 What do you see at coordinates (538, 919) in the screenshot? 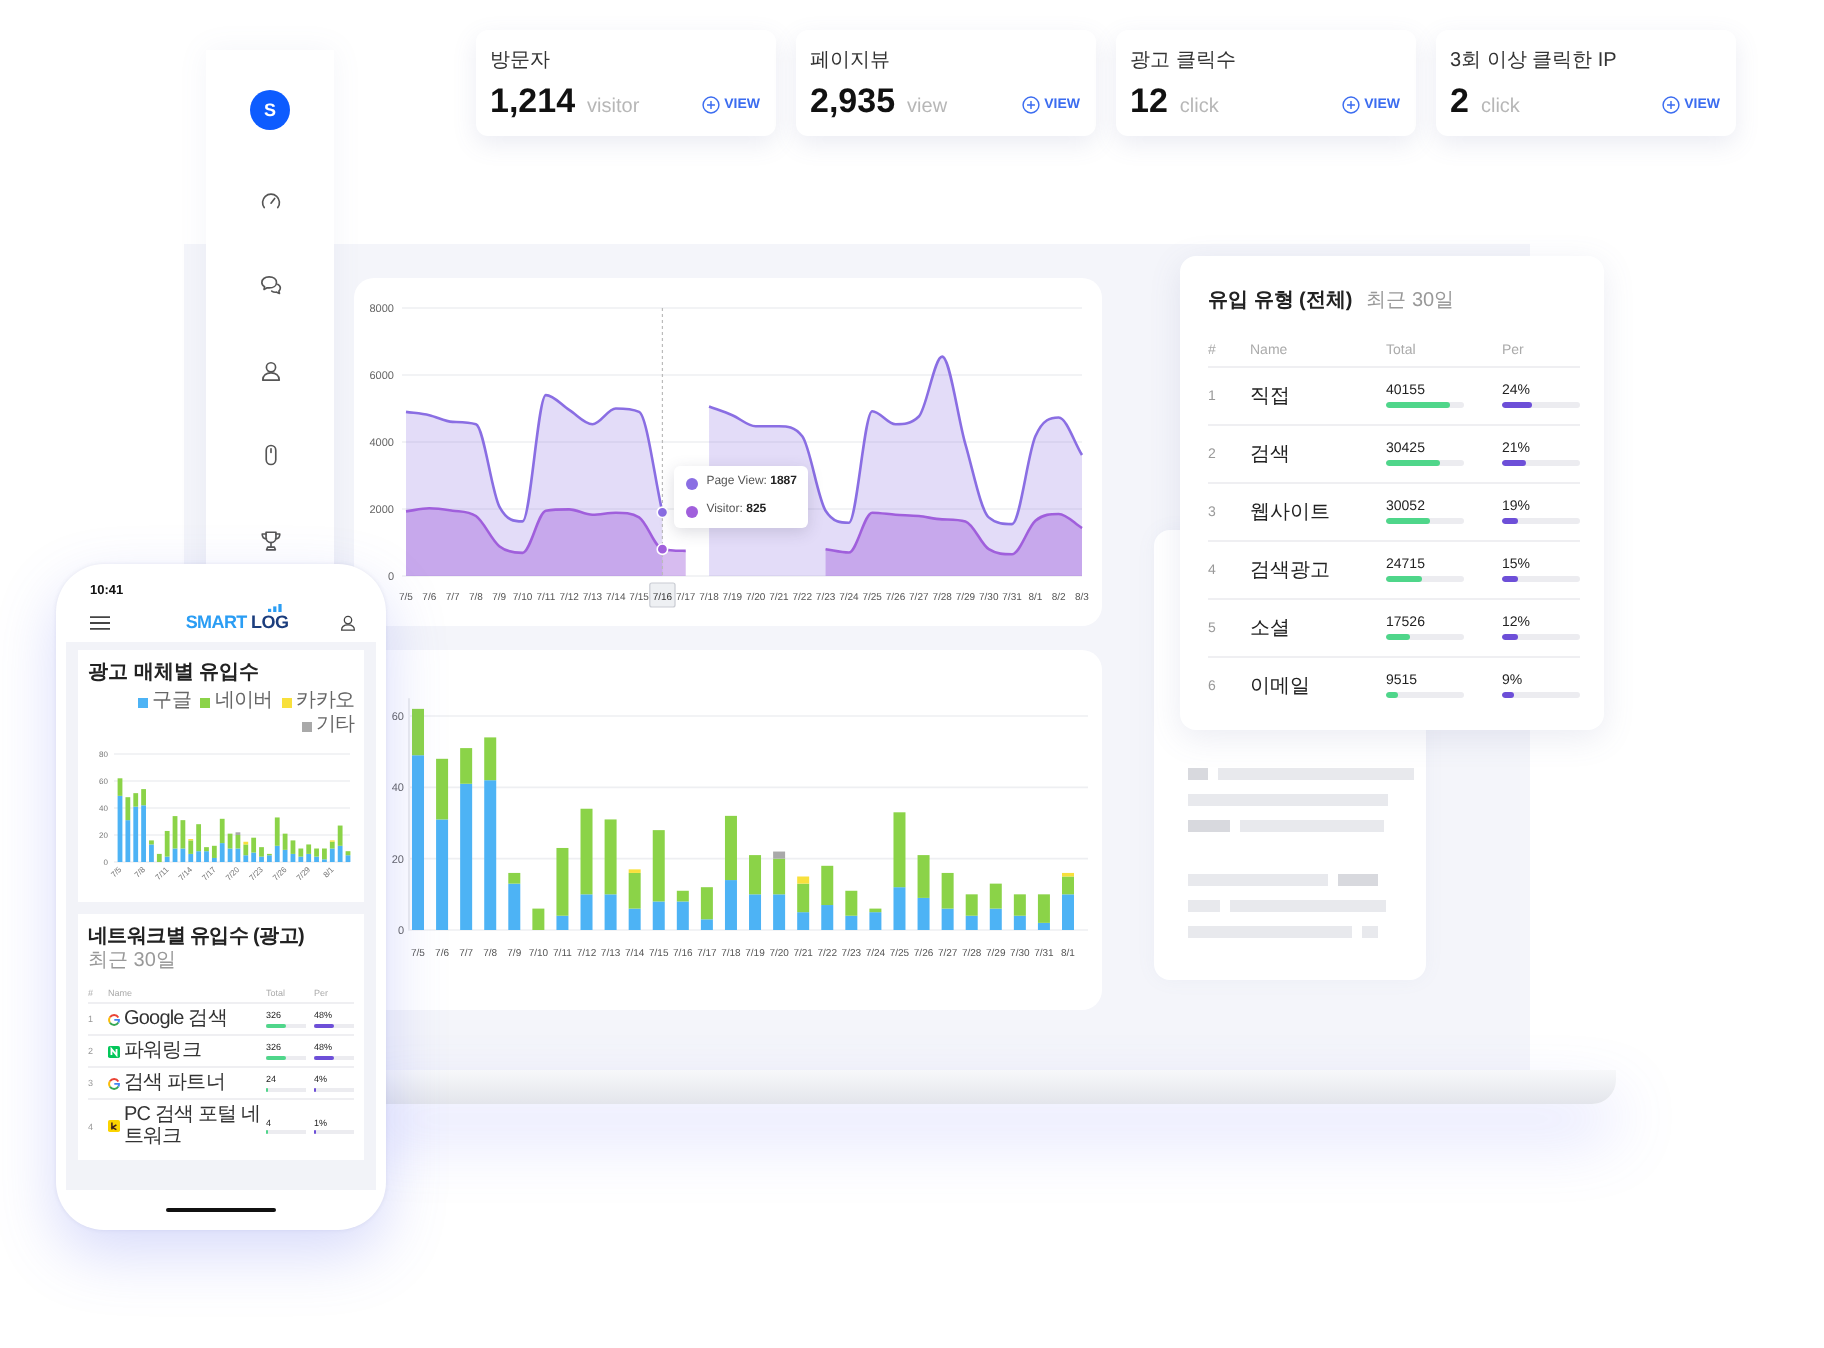
I see `bar` at bounding box center [538, 919].